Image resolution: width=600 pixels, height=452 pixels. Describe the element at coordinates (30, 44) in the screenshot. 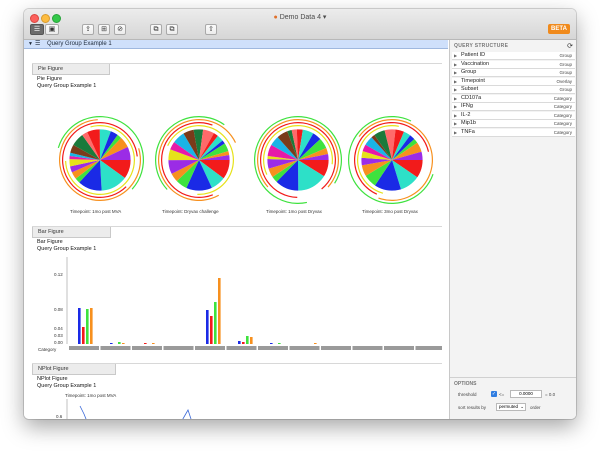

I see `disclosure-triangle-icon: ▼` at that location.